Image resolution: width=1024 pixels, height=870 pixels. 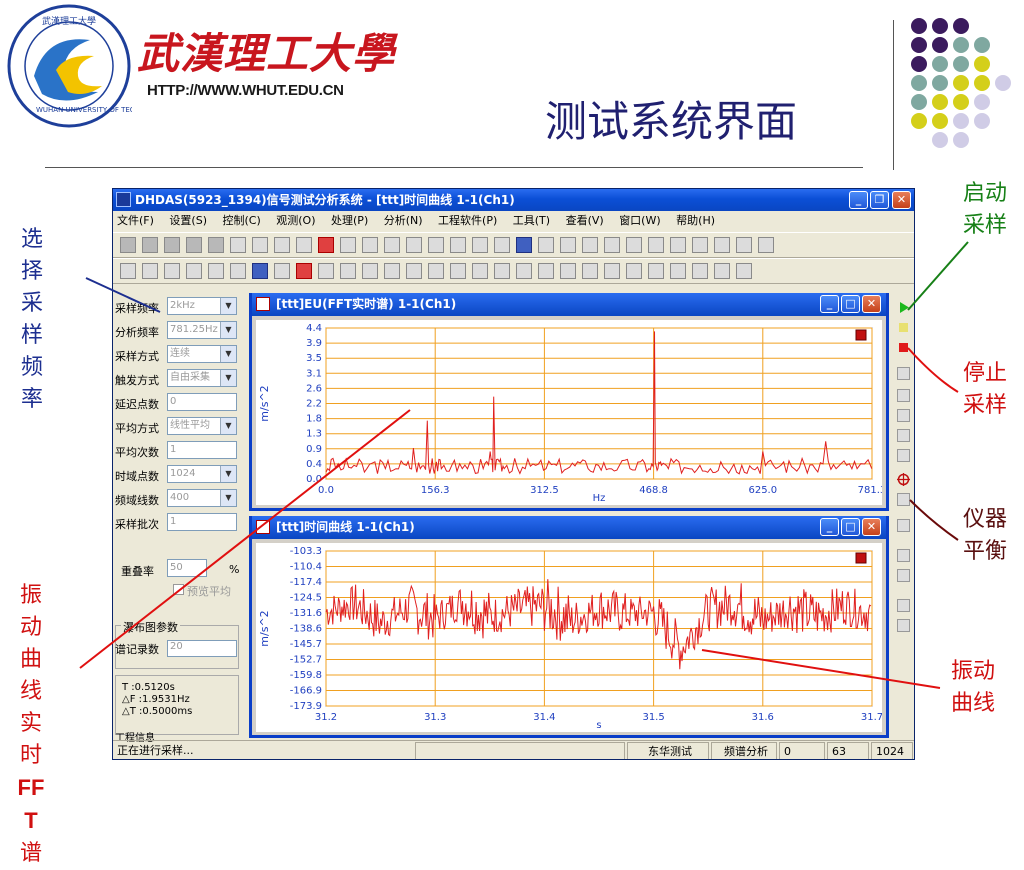 I want to click on split-3-icon, so click(x=414, y=271).